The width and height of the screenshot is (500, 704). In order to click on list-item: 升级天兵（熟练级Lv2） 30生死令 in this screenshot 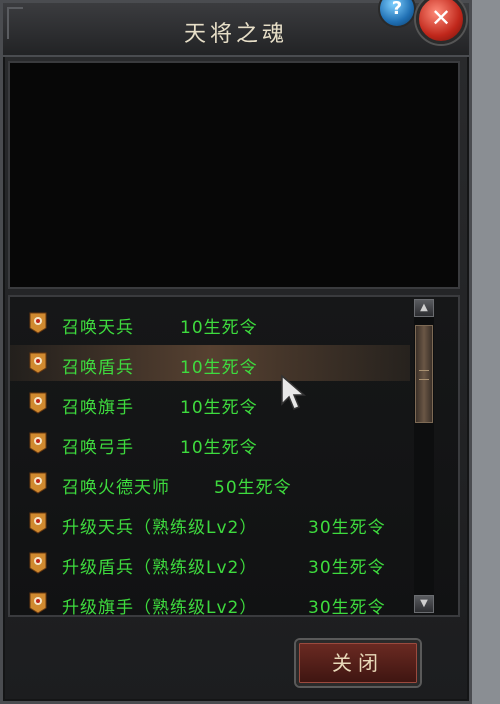, I will do `click(210, 523)`.